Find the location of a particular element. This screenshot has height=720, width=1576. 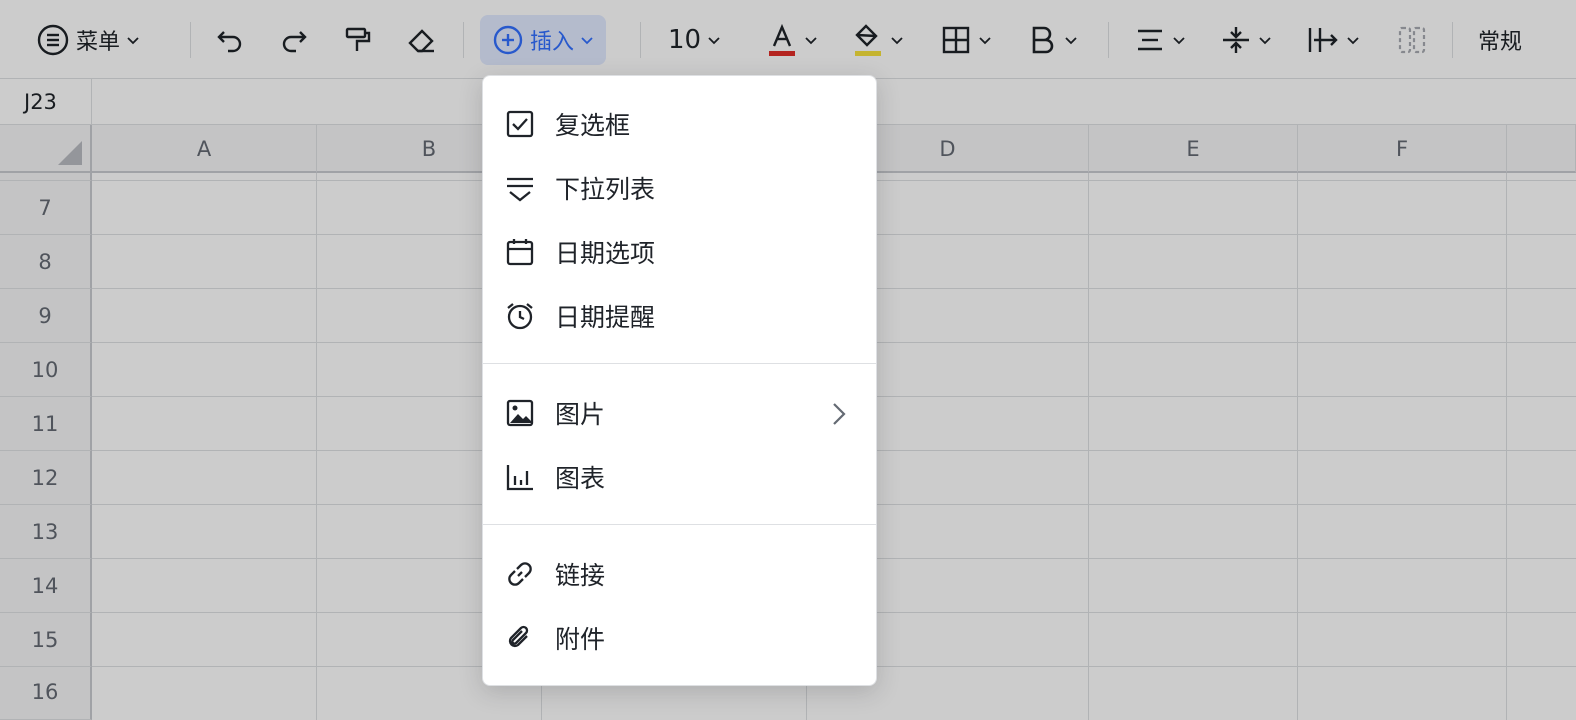

menu-item-label: 日期提醒 is located at coordinates (605, 317).